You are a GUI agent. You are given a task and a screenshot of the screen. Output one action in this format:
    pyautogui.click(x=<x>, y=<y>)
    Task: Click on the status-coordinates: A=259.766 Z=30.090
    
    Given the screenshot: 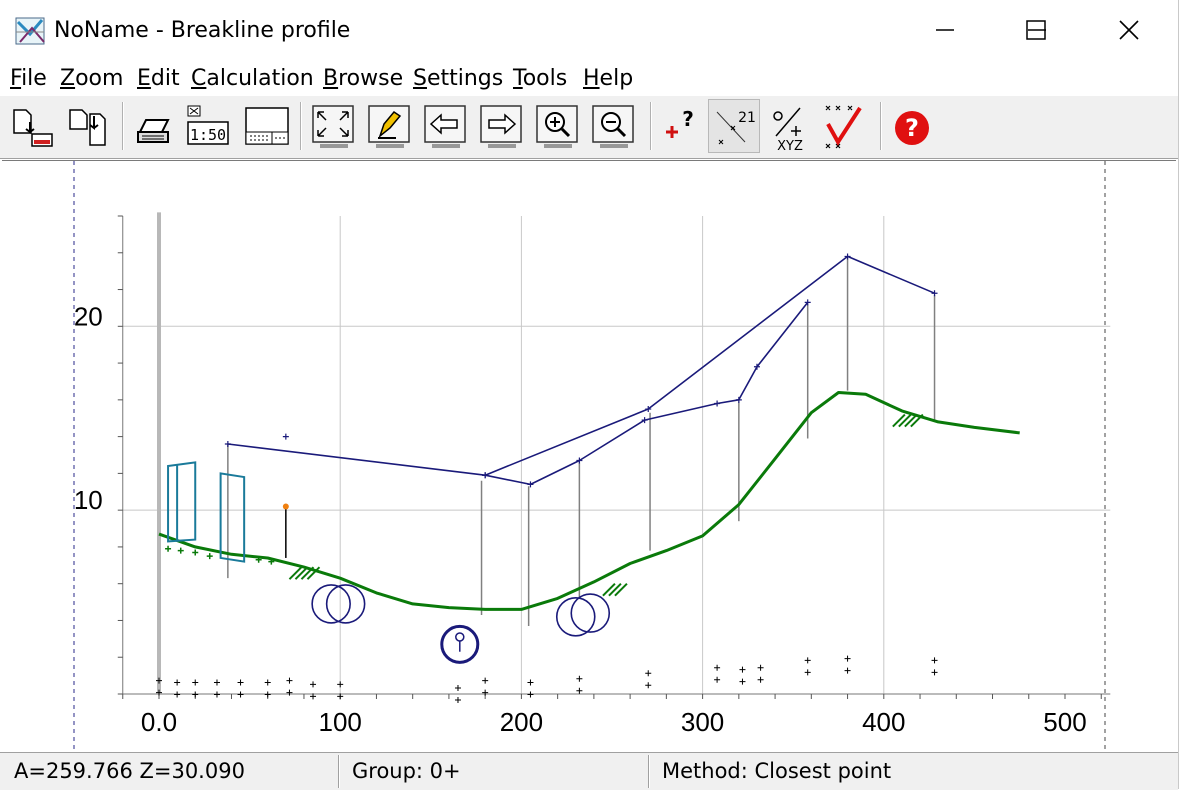 What is the action you would take?
    pyautogui.click(x=129, y=771)
    